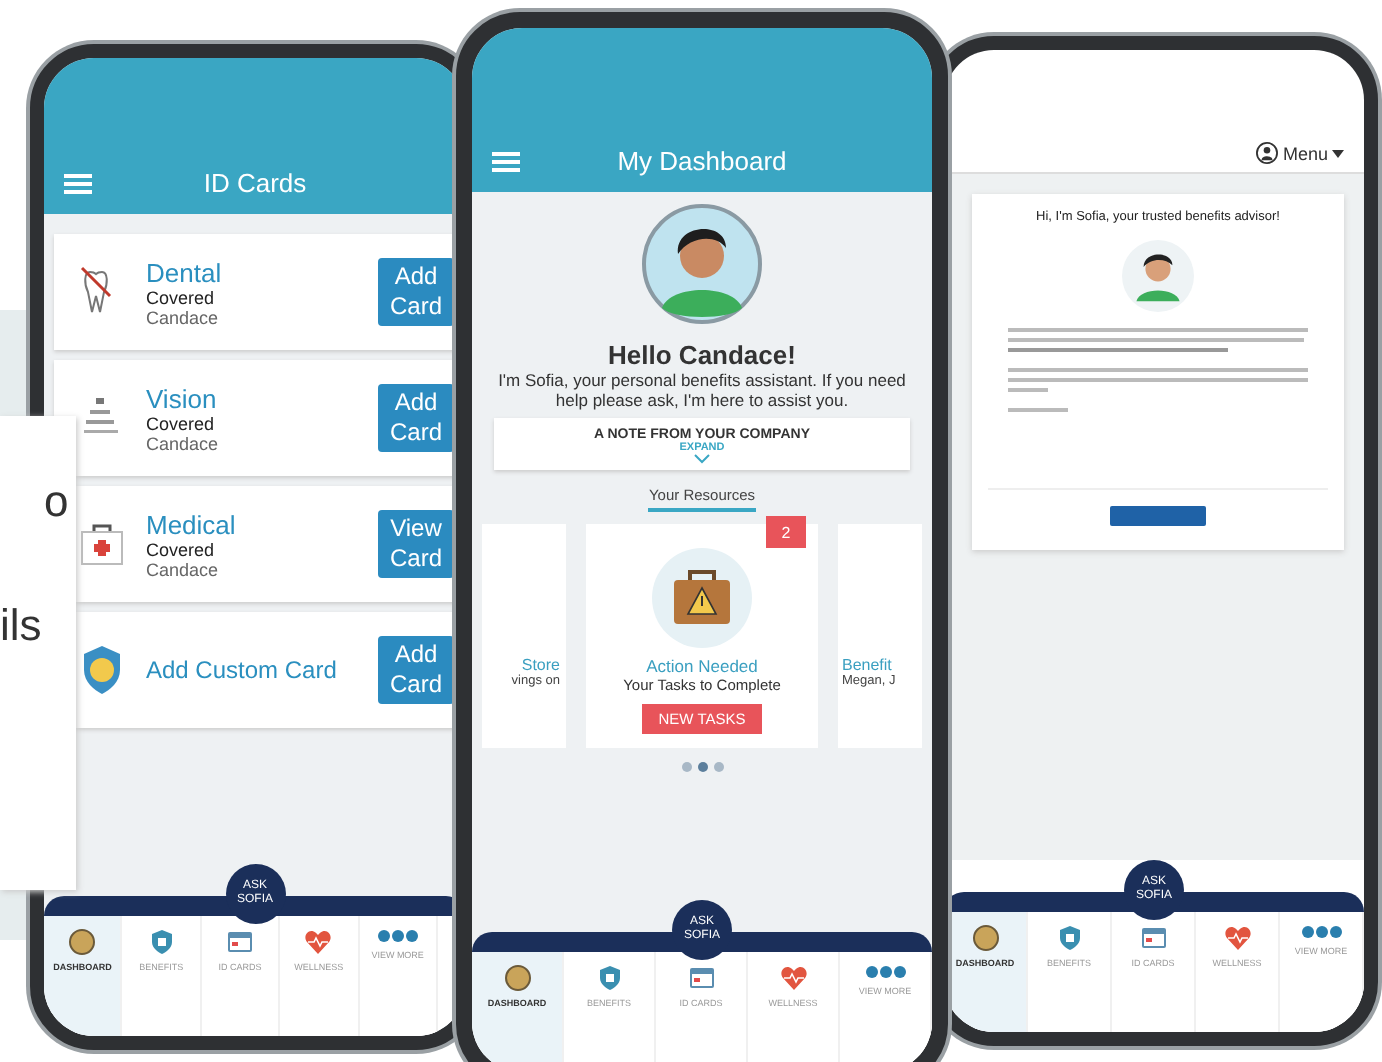 The width and height of the screenshot is (1382, 1062). Describe the element at coordinates (1267, 153) in the screenshot. I see `person-icon` at that location.